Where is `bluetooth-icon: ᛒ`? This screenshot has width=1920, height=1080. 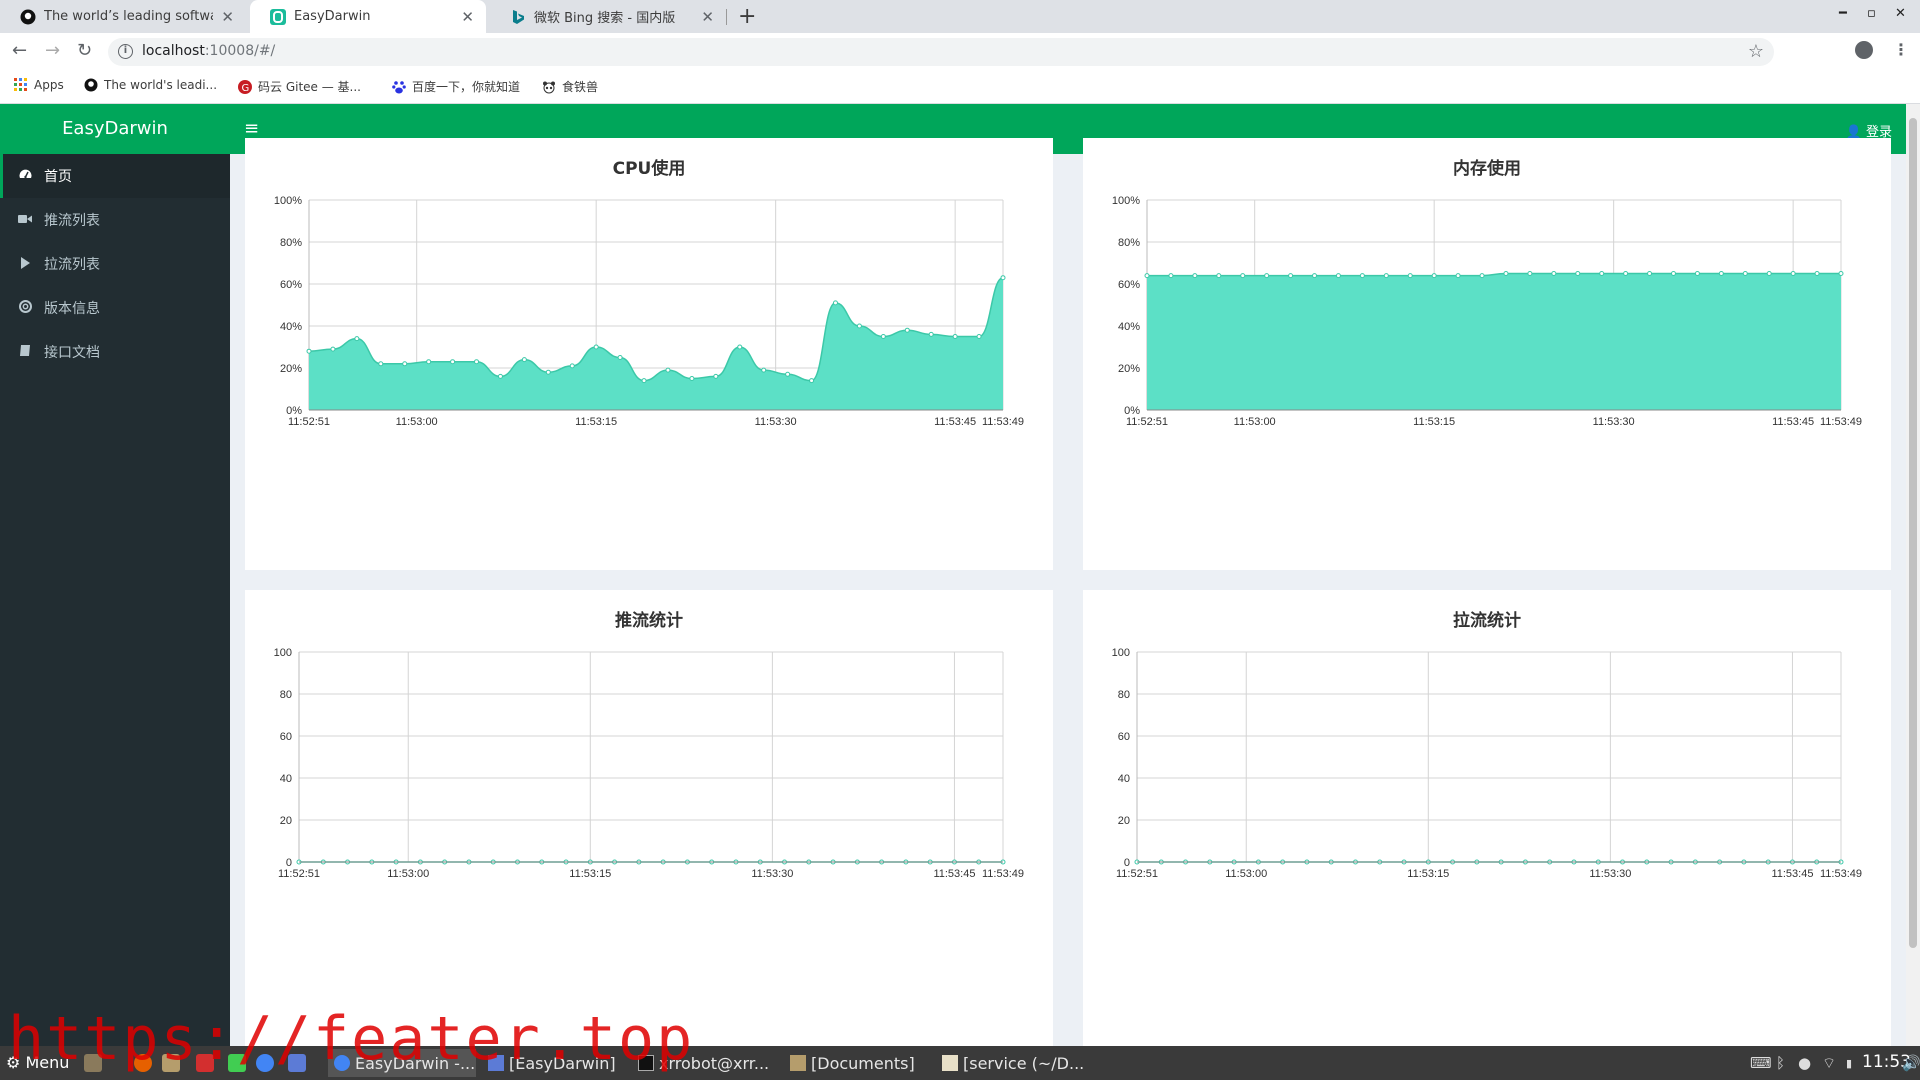 bluetooth-icon: ᛒ is located at coordinates (1780, 1063).